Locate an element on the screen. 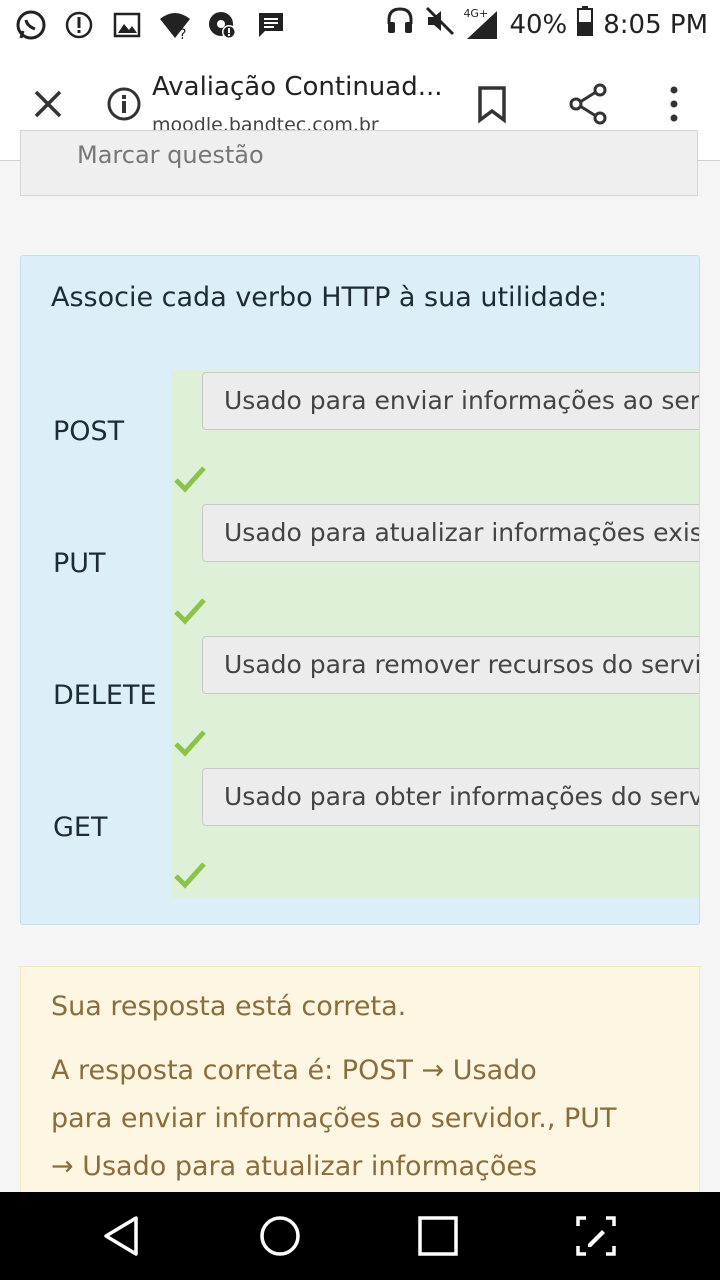  status-bar: ? 4G+ 40% 8:05 PM is located at coordinates (360, 25).